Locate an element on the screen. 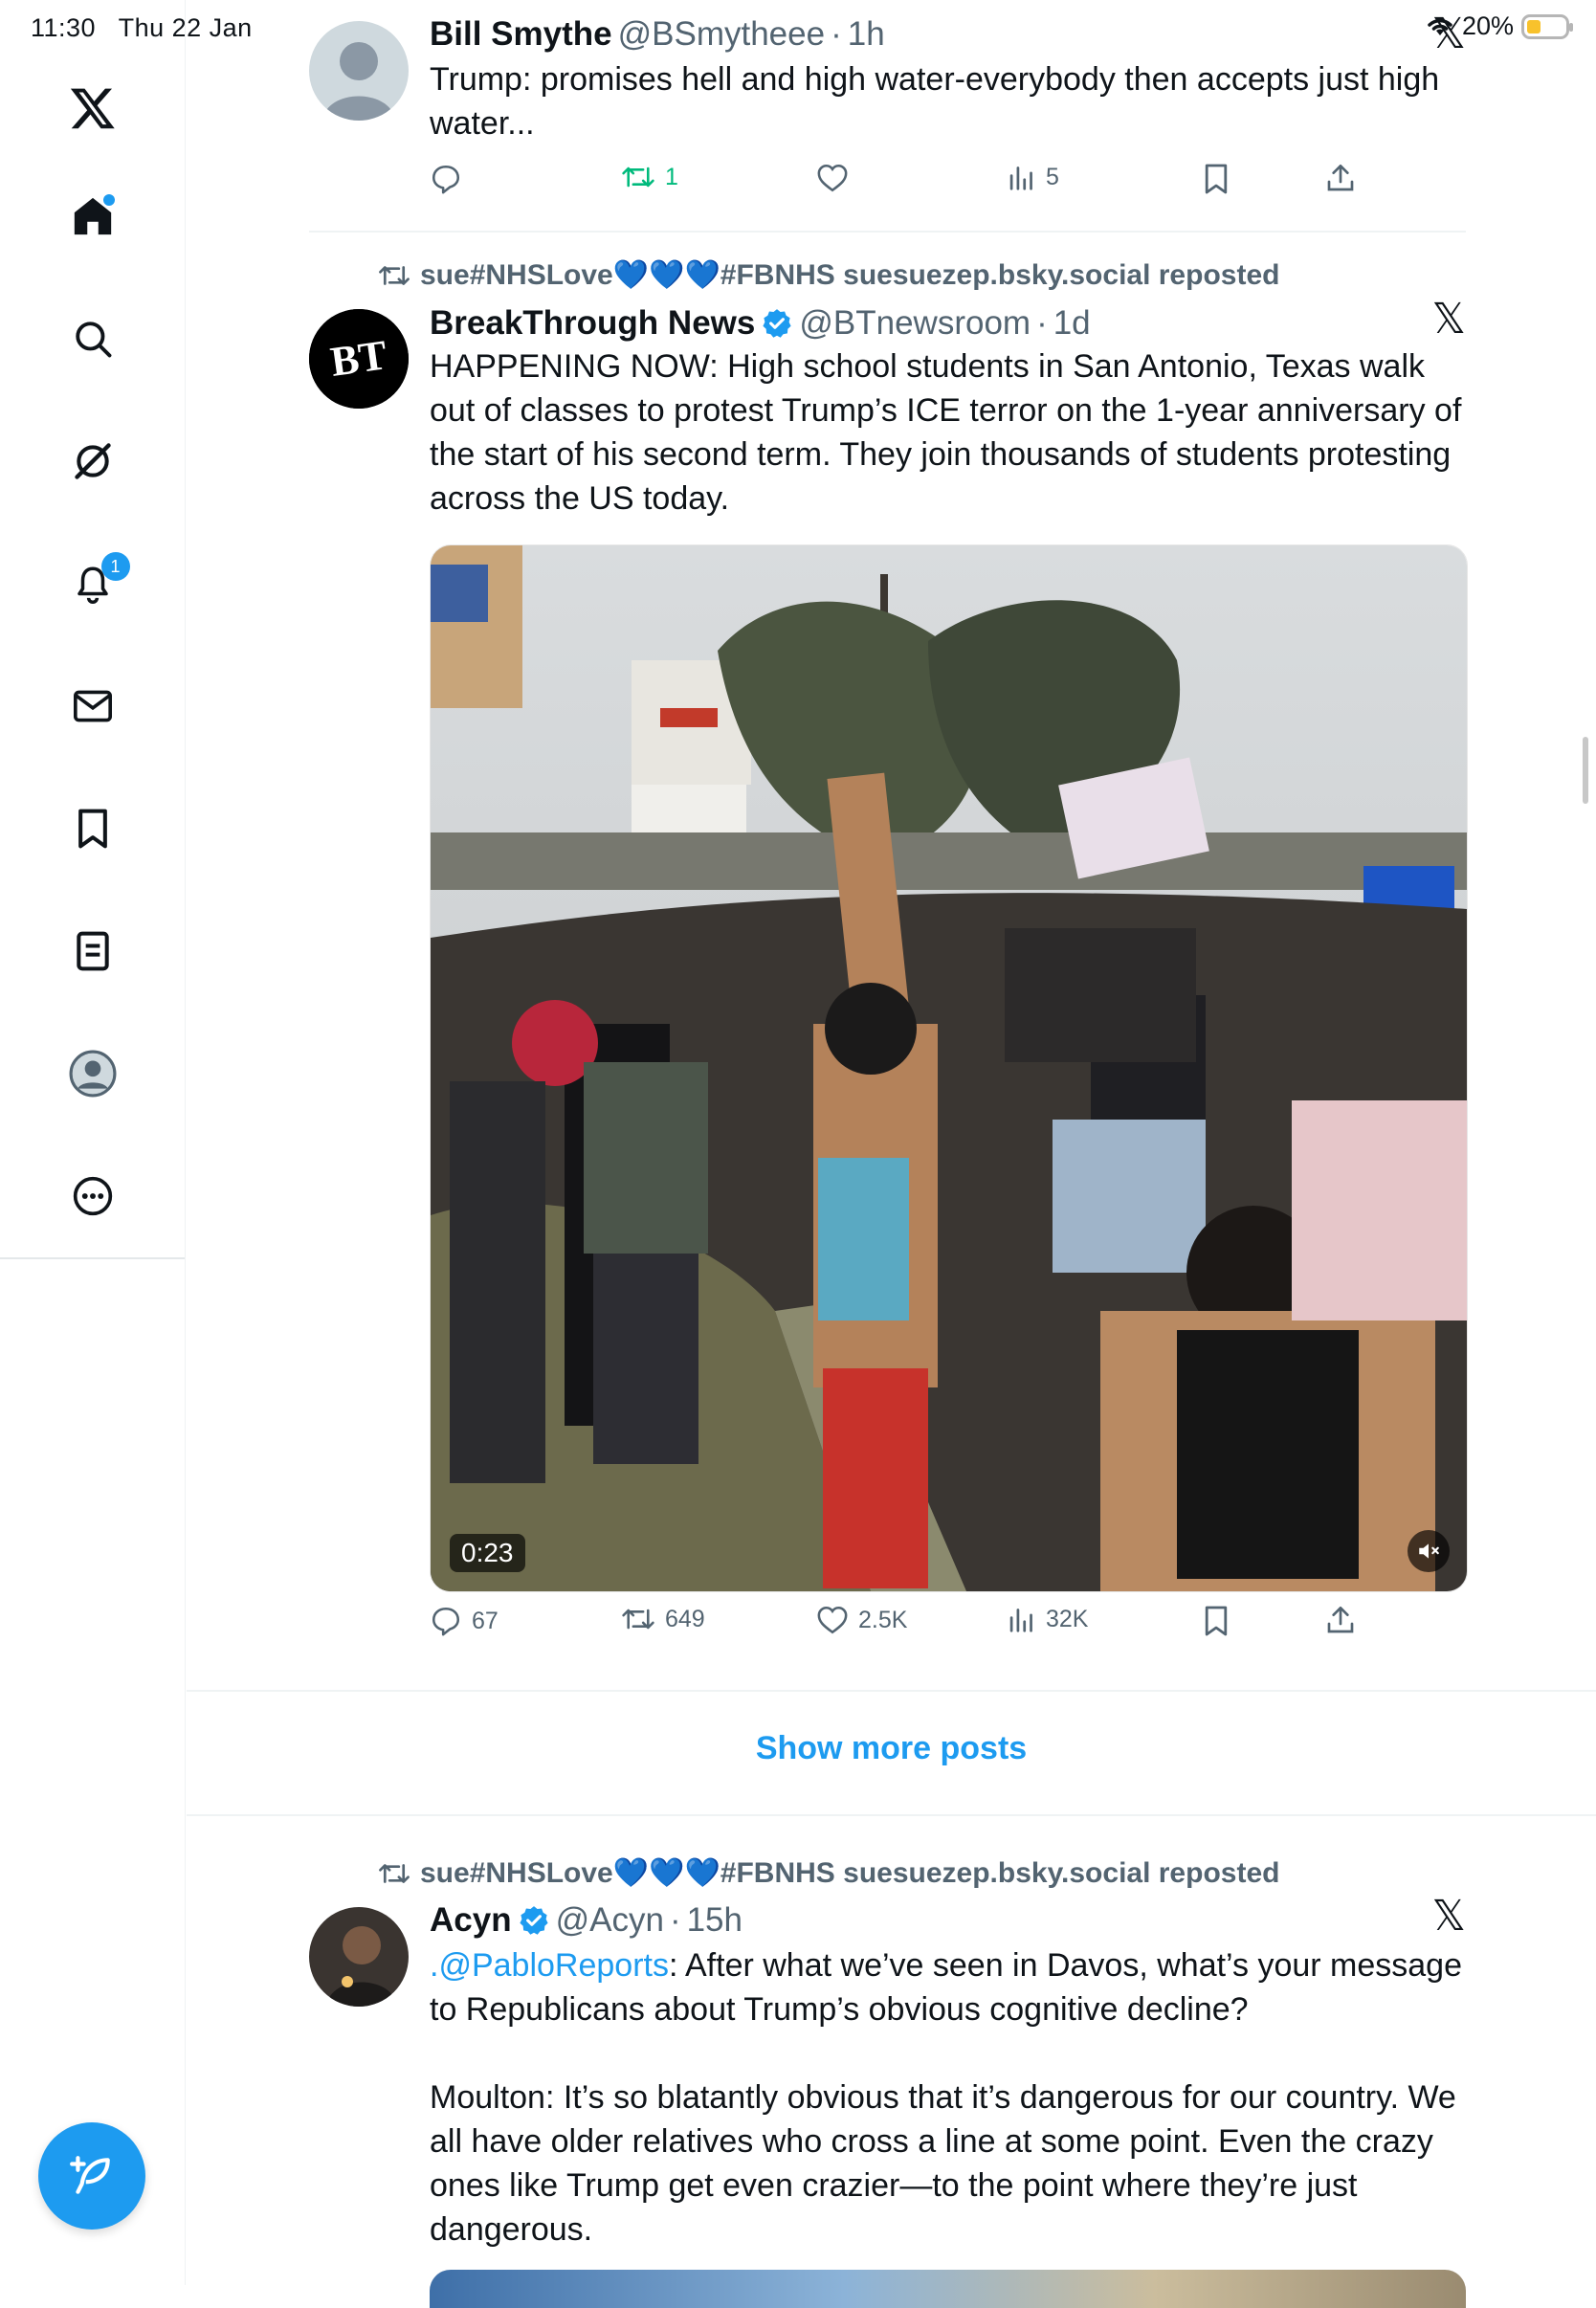 The width and height of the screenshot is (1596, 2308). sidebar-item-more is located at coordinates (93, 1196).